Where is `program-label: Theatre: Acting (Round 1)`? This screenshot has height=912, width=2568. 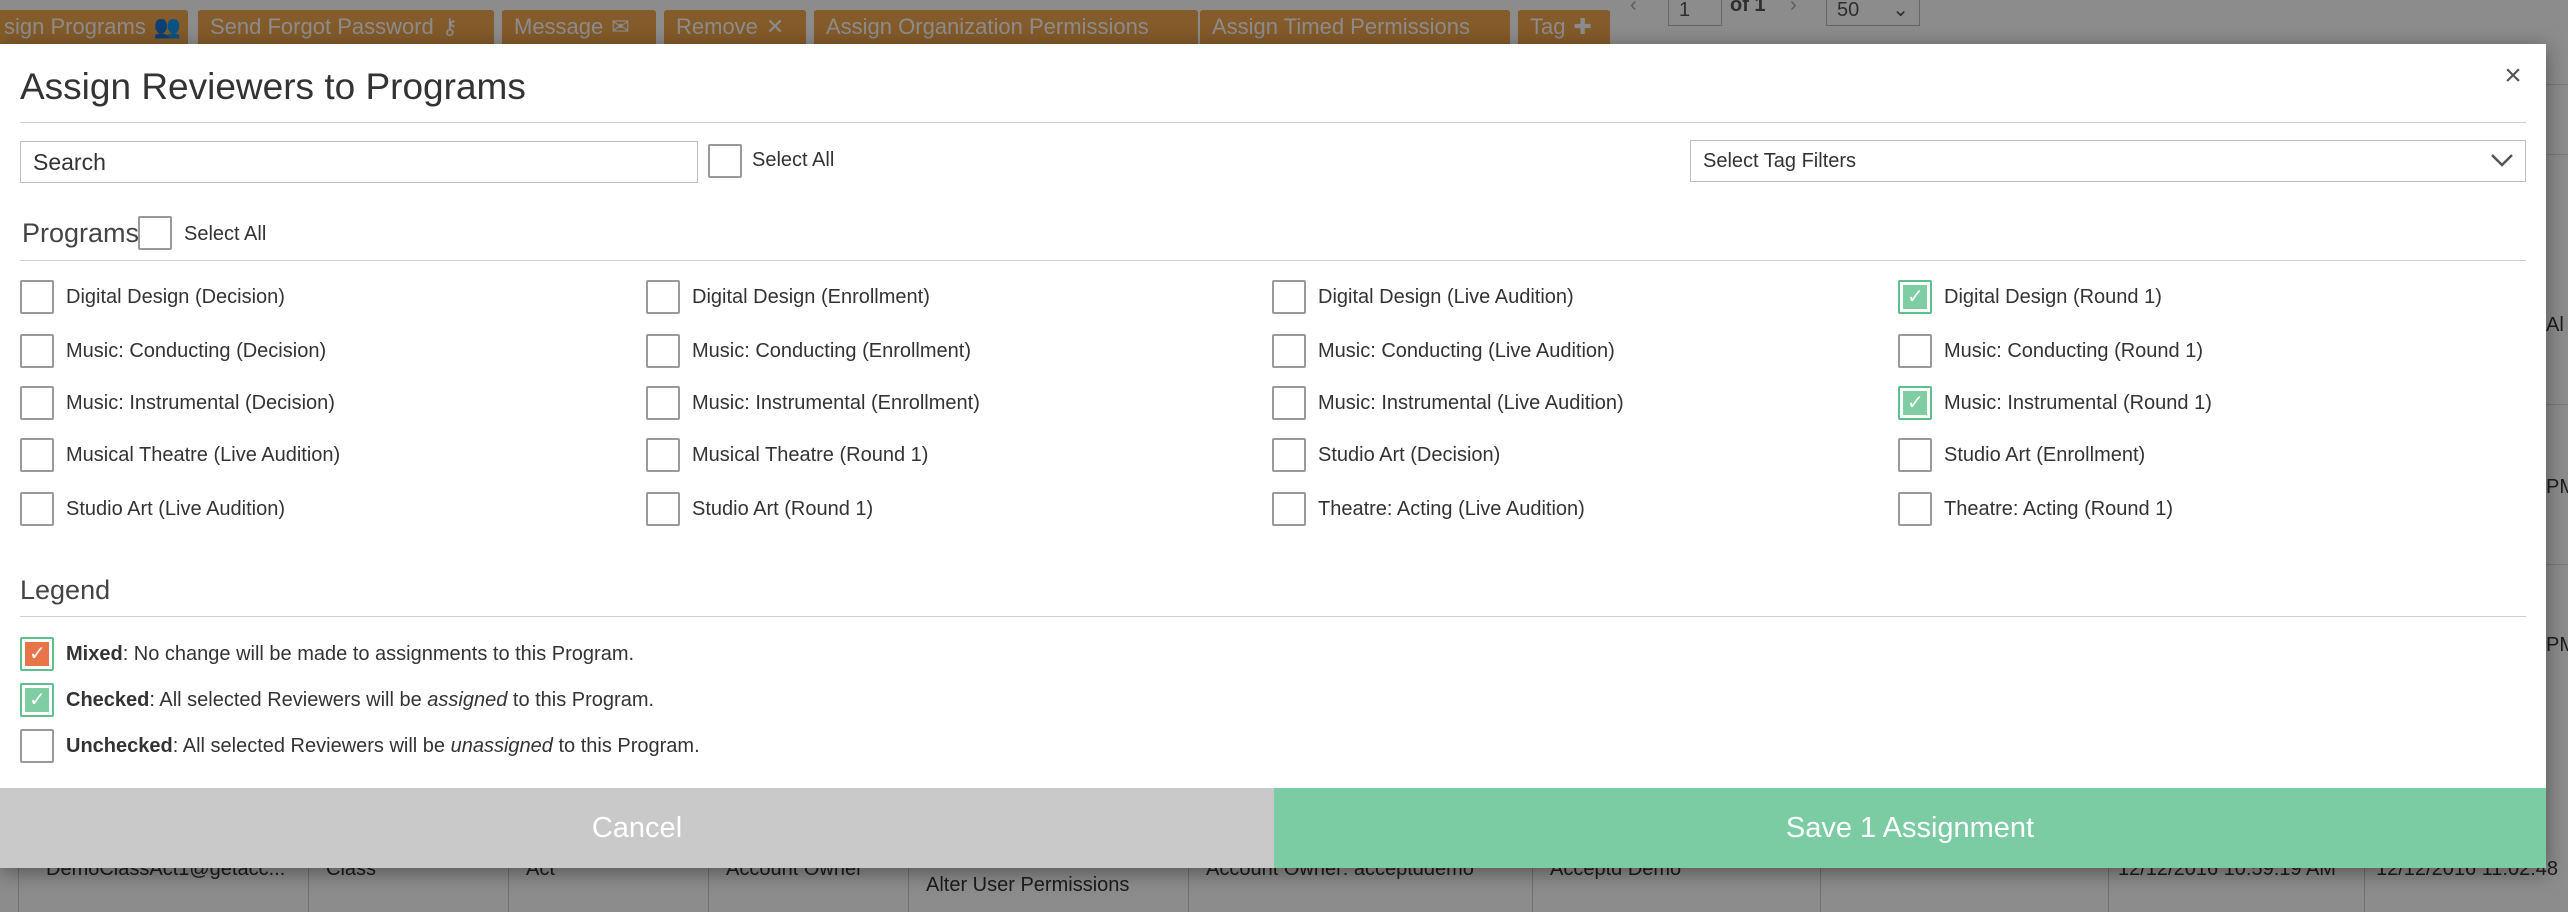
program-label: Theatre: Acting (Round 1) is located at coordinates (2059, 509).